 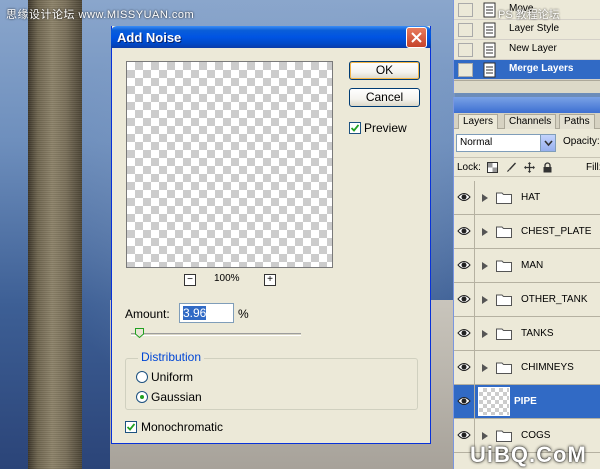 I want to click on layer-row: PIPE, so click(x=527, y=402).